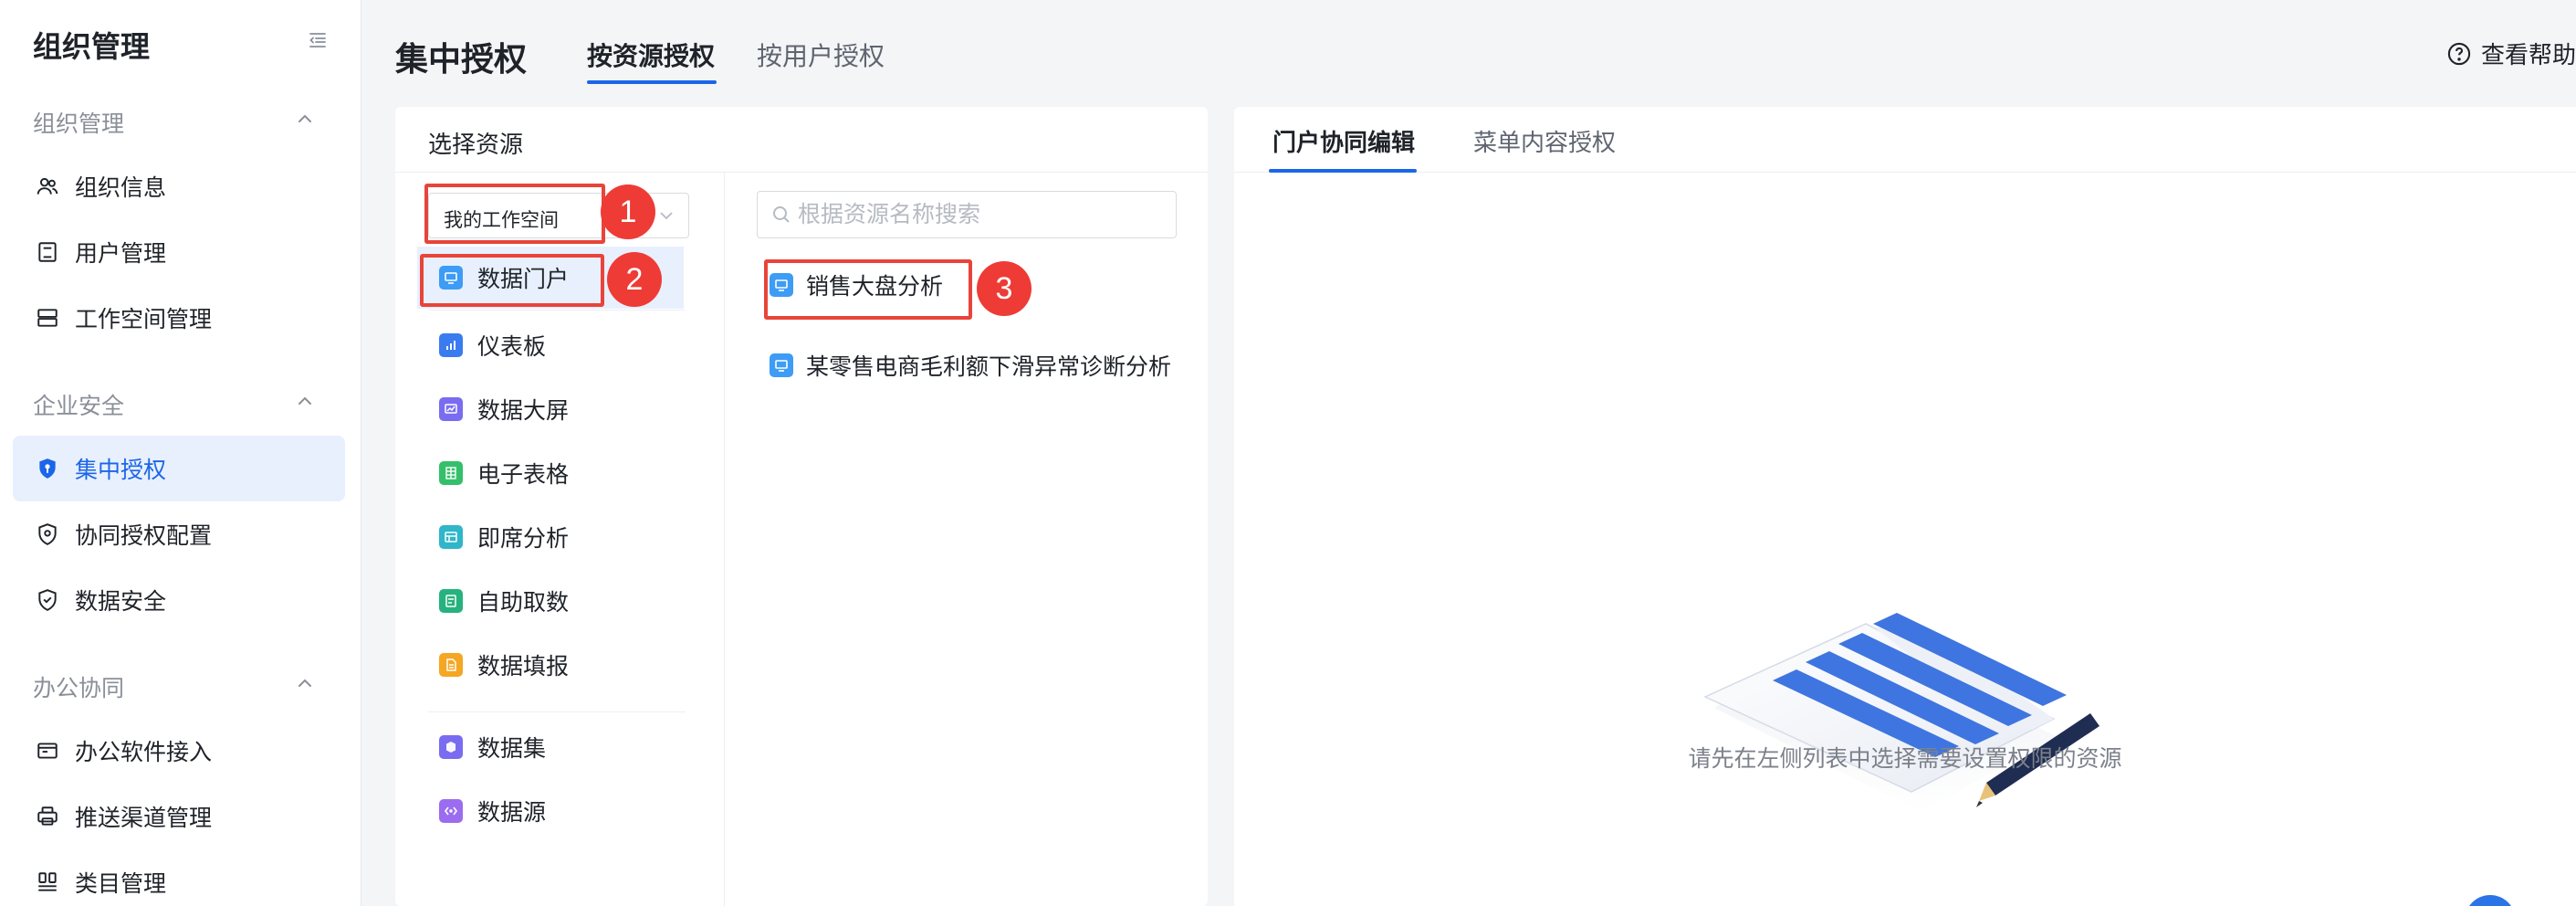 The image size is (2576, 906). I want to click on sidebar-item-user-mgmt: 用户管理, so click(179, 252).